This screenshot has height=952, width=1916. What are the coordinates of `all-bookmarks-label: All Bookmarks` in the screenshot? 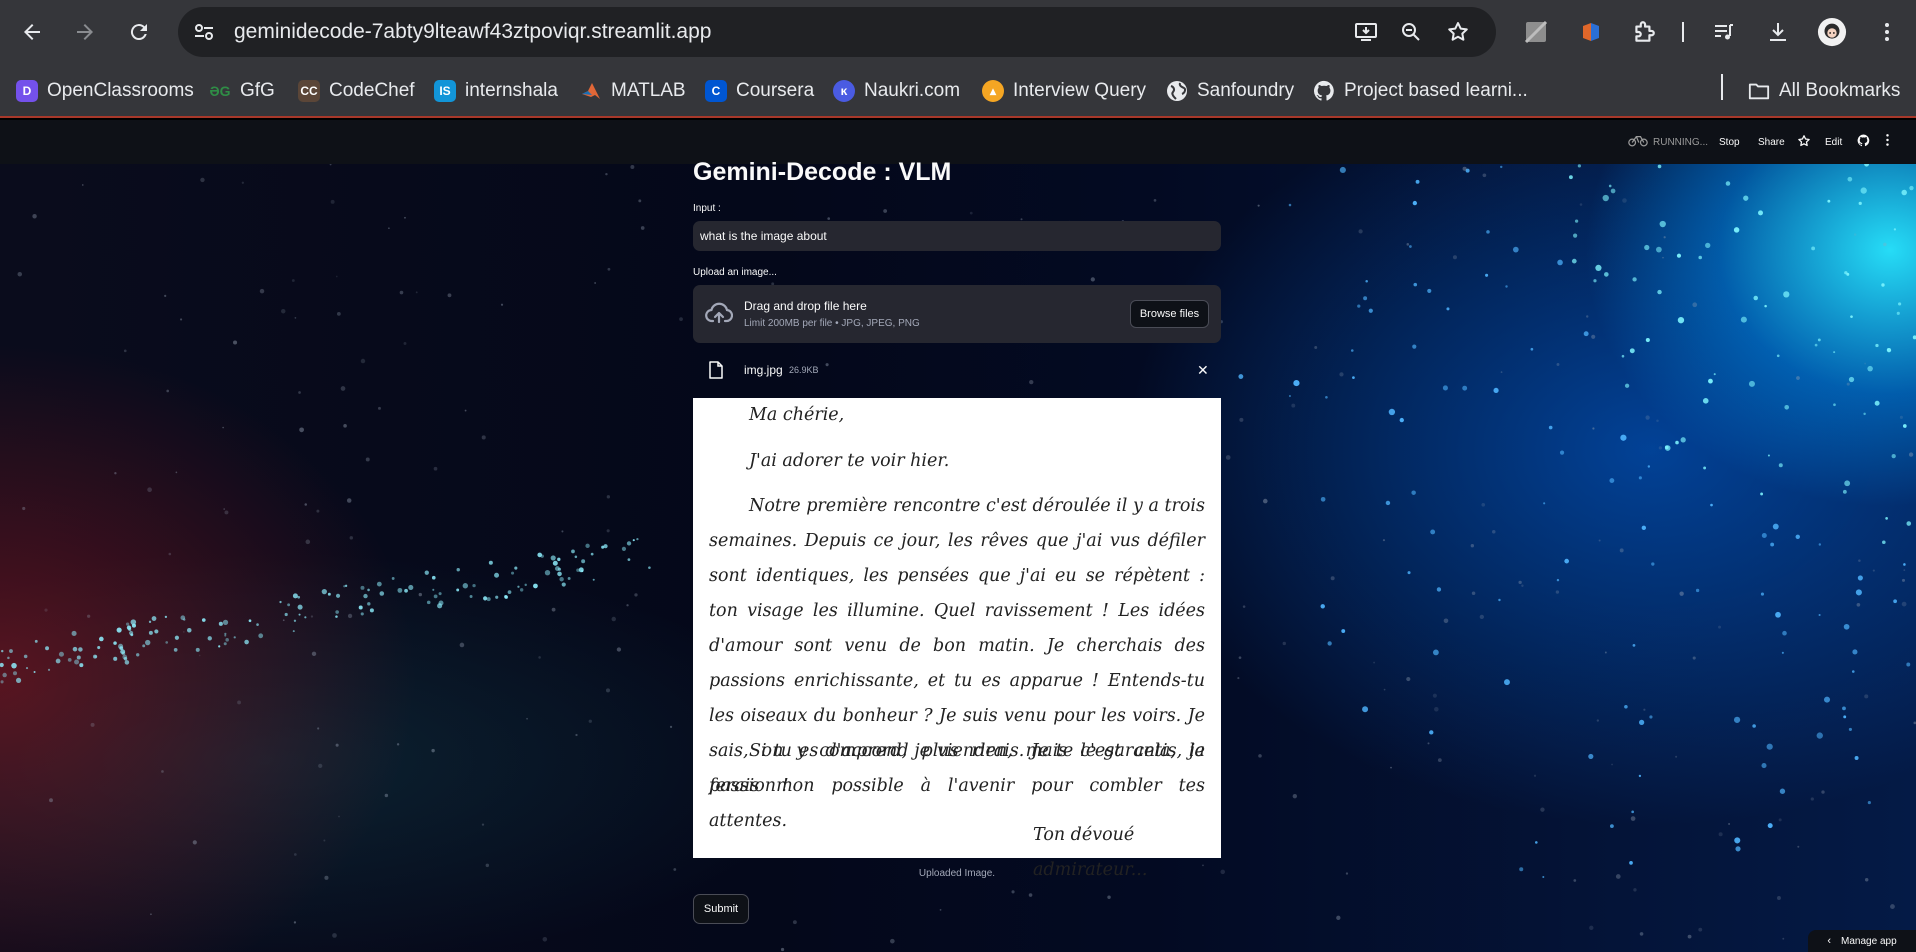 It's located at (1840, 90).